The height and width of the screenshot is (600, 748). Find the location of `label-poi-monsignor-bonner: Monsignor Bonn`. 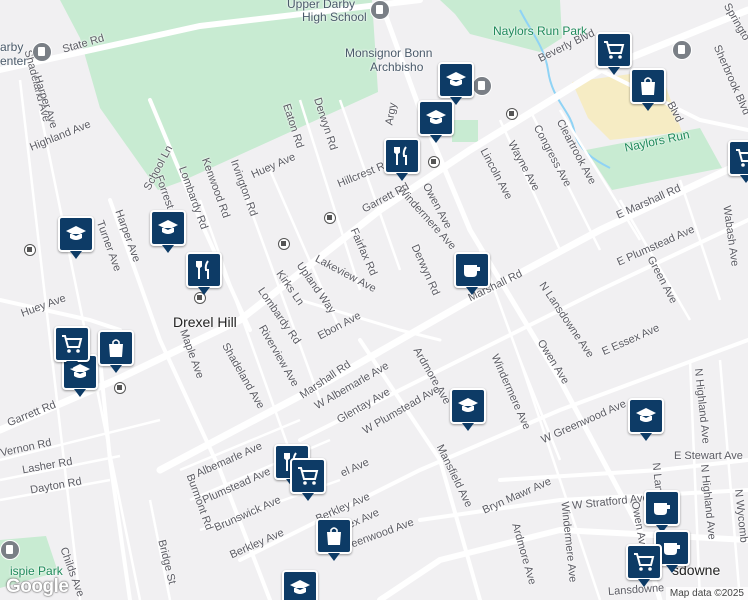

label-poi-monsignor-bonner: Monsignor Bonn is located at coordinates (389, 53).